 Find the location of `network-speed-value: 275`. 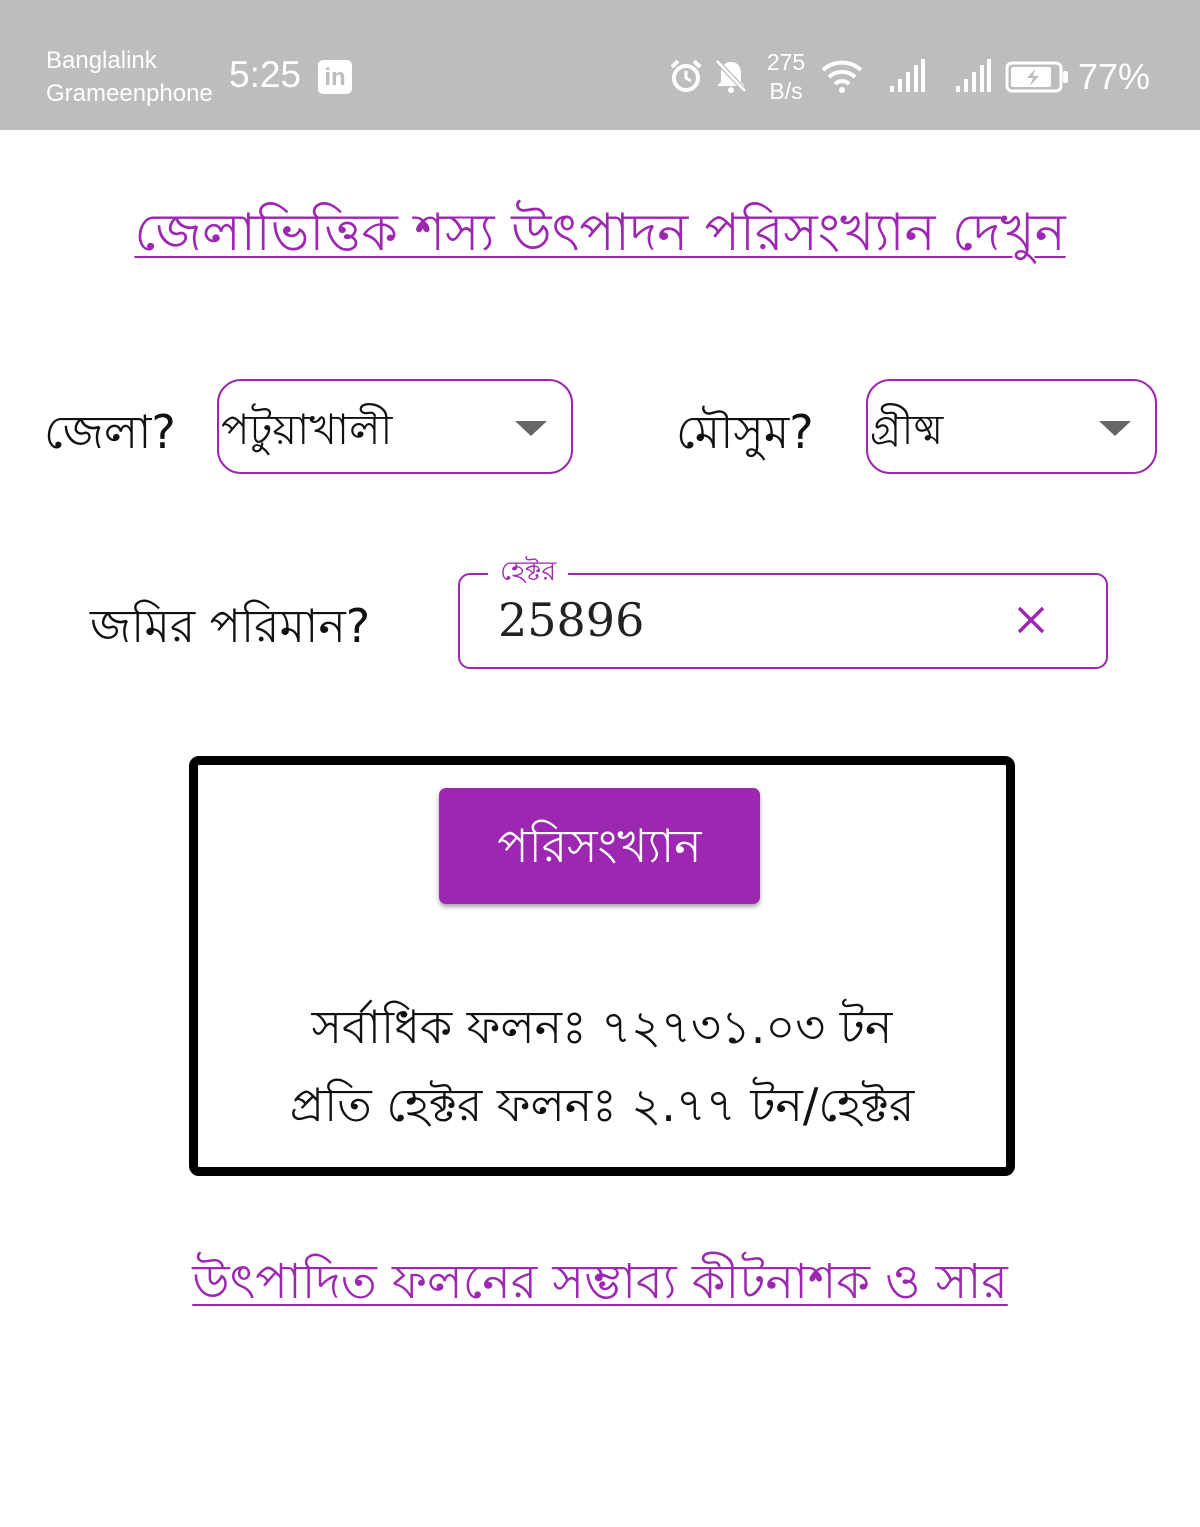

network-speed-value: 275 is located at coordinates (786, 62).